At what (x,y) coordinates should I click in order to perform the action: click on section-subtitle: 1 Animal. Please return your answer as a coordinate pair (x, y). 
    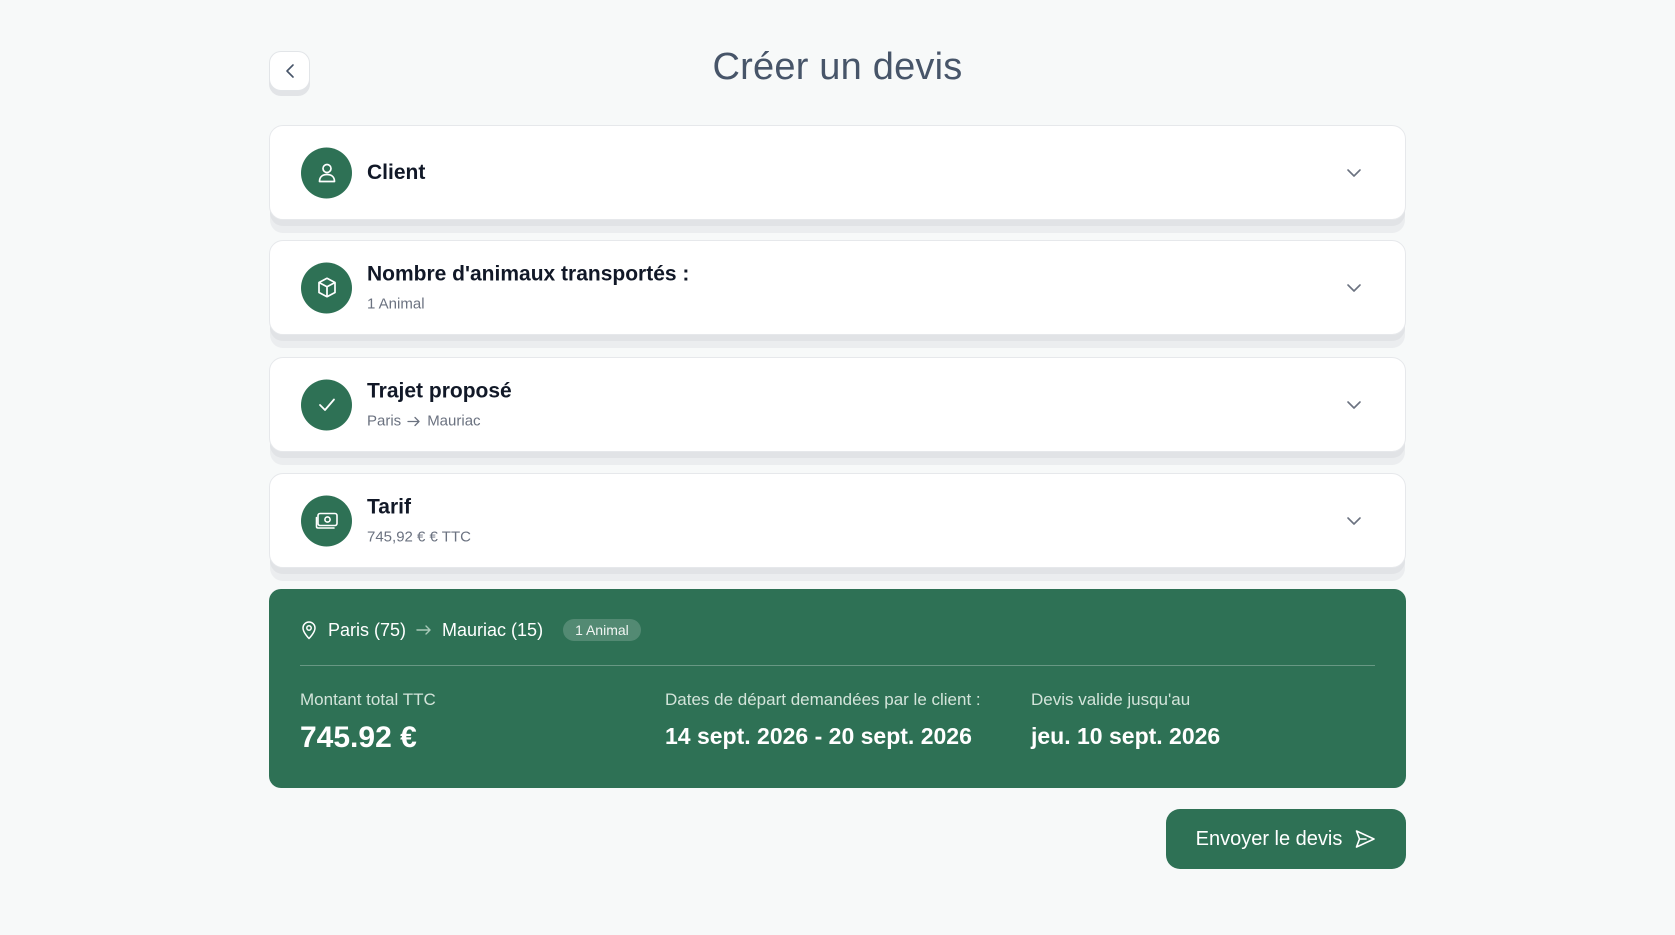
    Looking at the image, I should click on (396, 303).